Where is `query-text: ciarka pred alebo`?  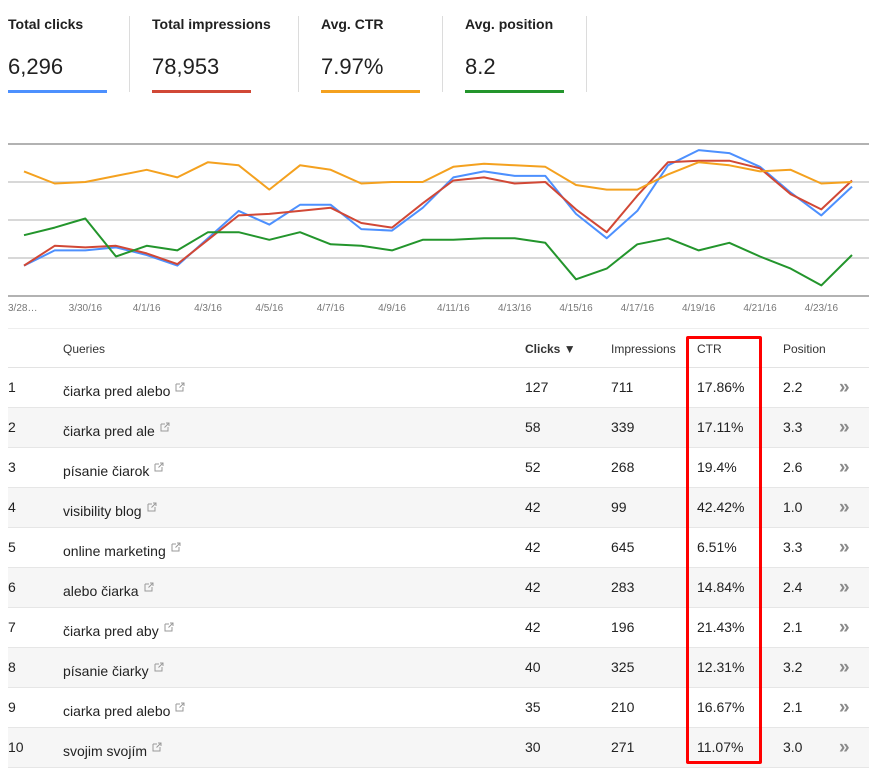 query-text: ciarka pred alebo is located at coordinates (116, 711).